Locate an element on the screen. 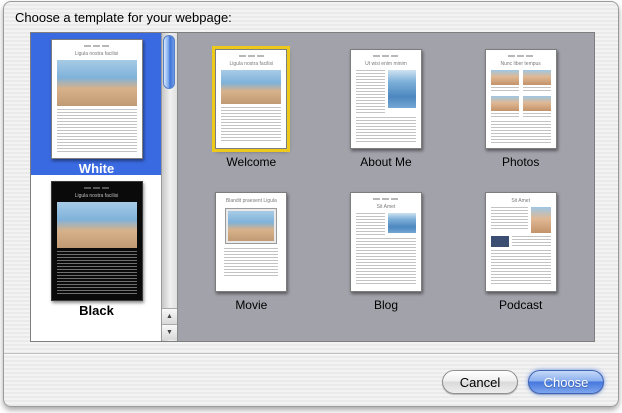 This screenshot has height=413, width=622. scrollbar-arrows: ▲ ▼ is located at coordinates (169, 324).